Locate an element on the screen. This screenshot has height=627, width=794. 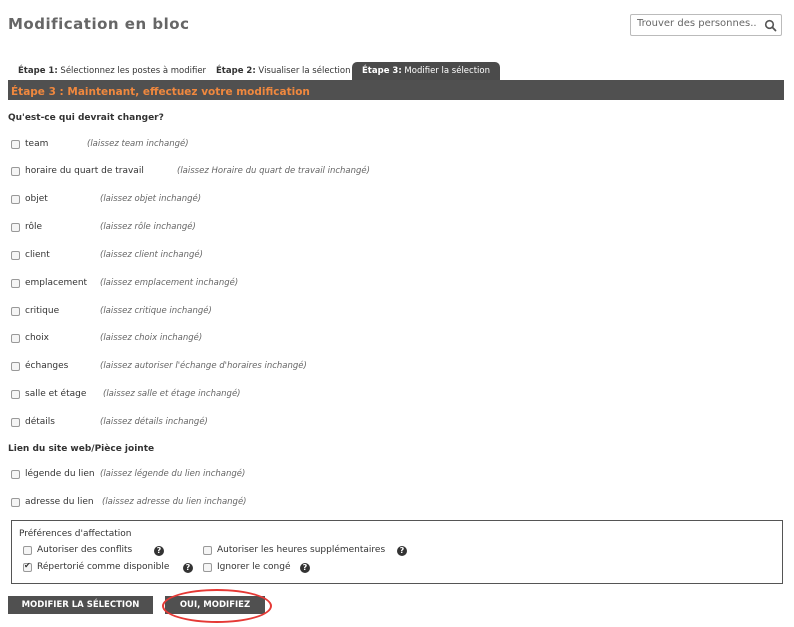
checkbox-critical is located at coordinates (15, 311).